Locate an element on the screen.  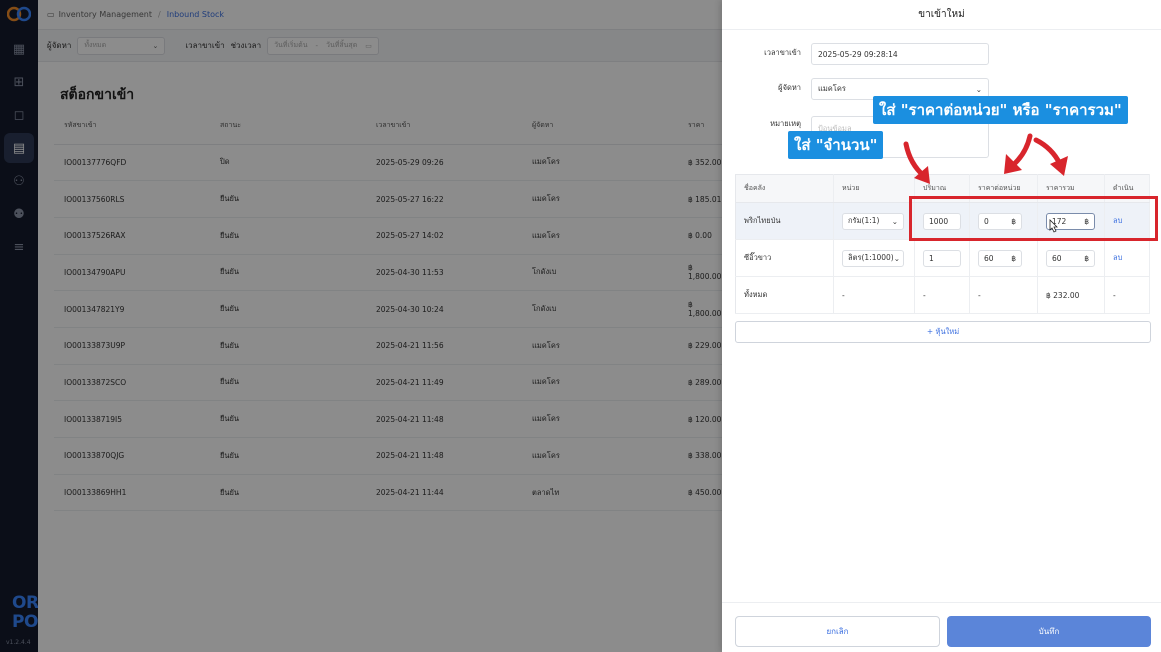
item-row: ซีอิ๊วขาว ลิตร(1:1000) ⌄ 1 60 ฿ 60 ฿ ลบ is located at coordinates (942, 258).